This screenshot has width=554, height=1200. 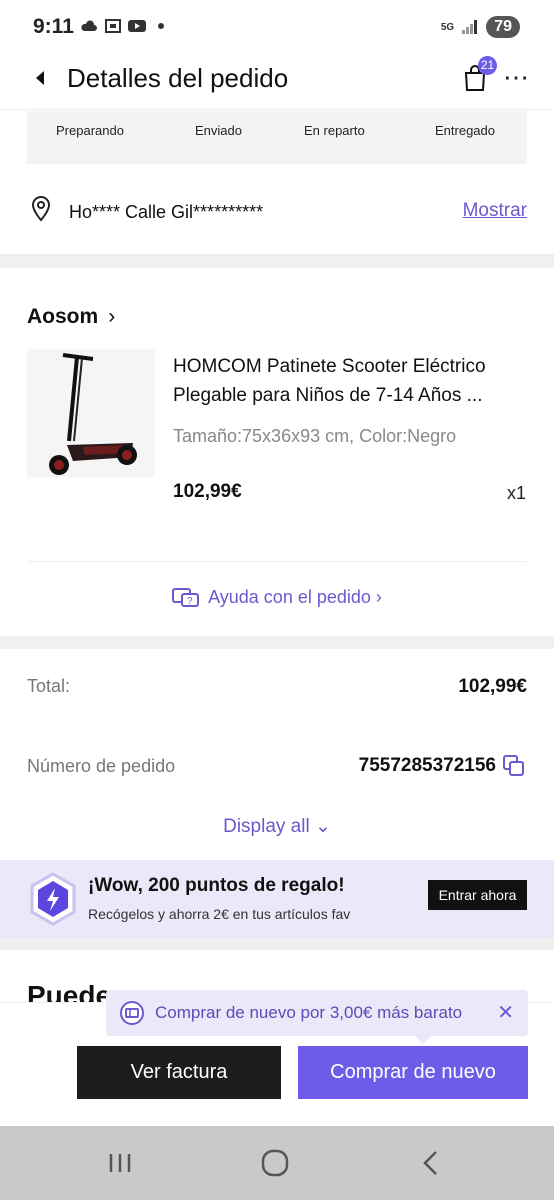 I want to click on tooltip-text: Comprar de nuevo por 3,00€ más barato, so click(x=309, y=1012).